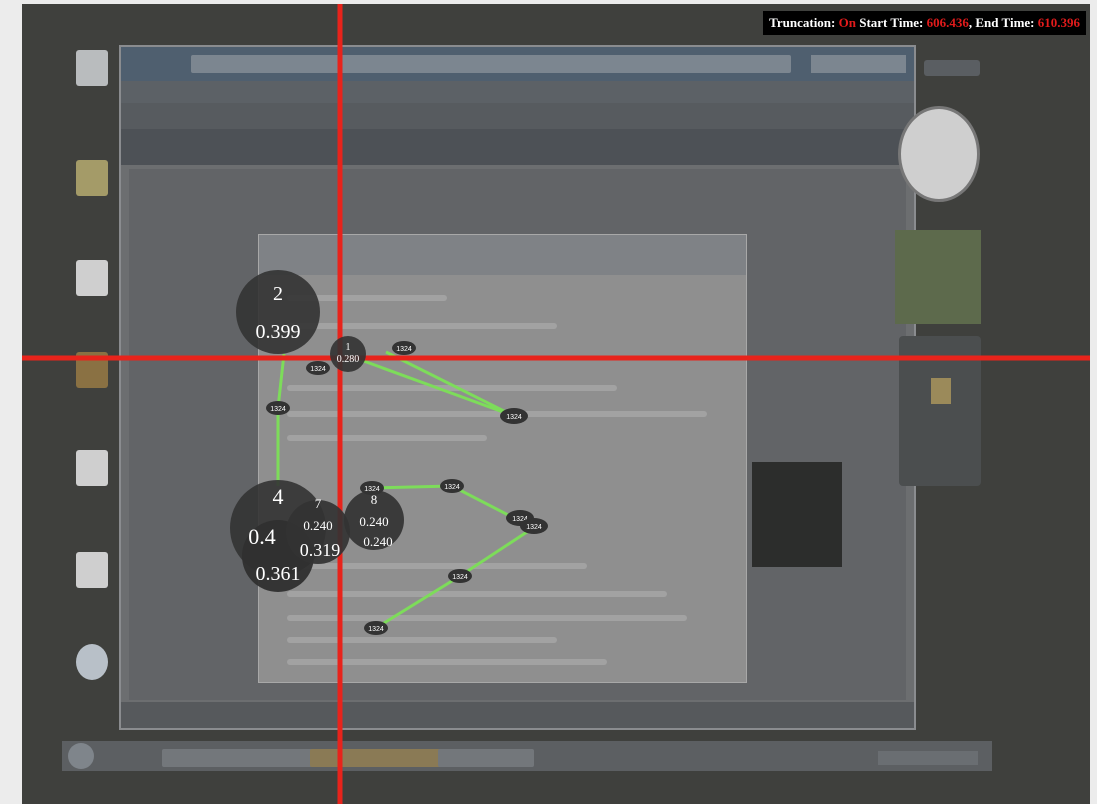  What do you see at coordinates (278, 574) in the screenshot?
I see `fixation-duration-2: 0.361` at bounding box center [278, 574].